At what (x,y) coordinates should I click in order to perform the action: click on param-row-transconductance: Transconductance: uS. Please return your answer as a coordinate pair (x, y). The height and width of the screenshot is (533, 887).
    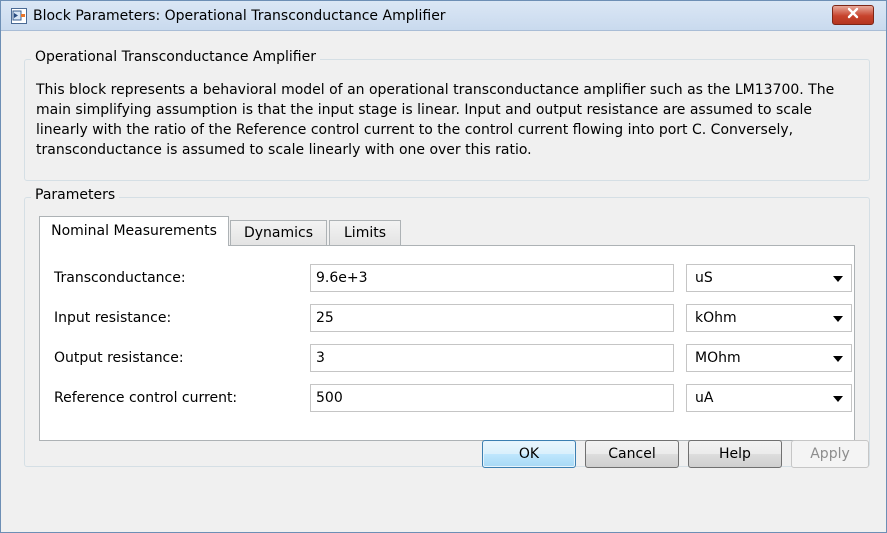
    Looking at the image, I should click on (447, 279).